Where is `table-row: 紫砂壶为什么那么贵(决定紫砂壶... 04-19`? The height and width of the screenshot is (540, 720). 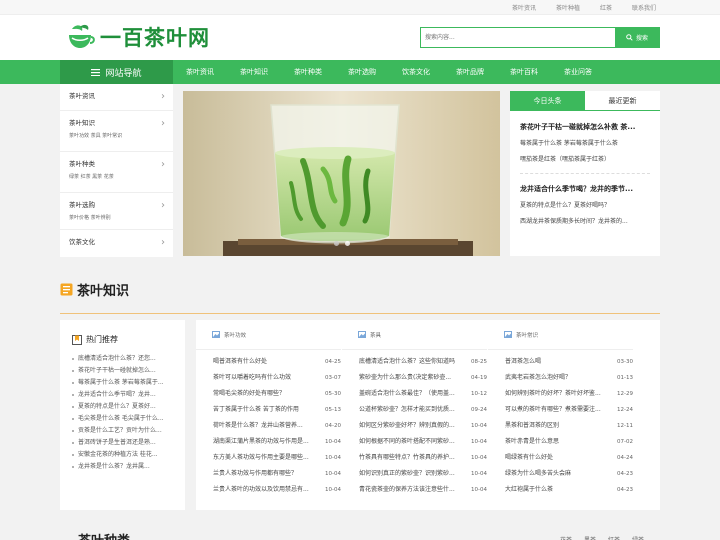
table-row: 紫砂壶为什么那么贵(决定紫砂壶... 04-19 is located at coordinates (414, 378).